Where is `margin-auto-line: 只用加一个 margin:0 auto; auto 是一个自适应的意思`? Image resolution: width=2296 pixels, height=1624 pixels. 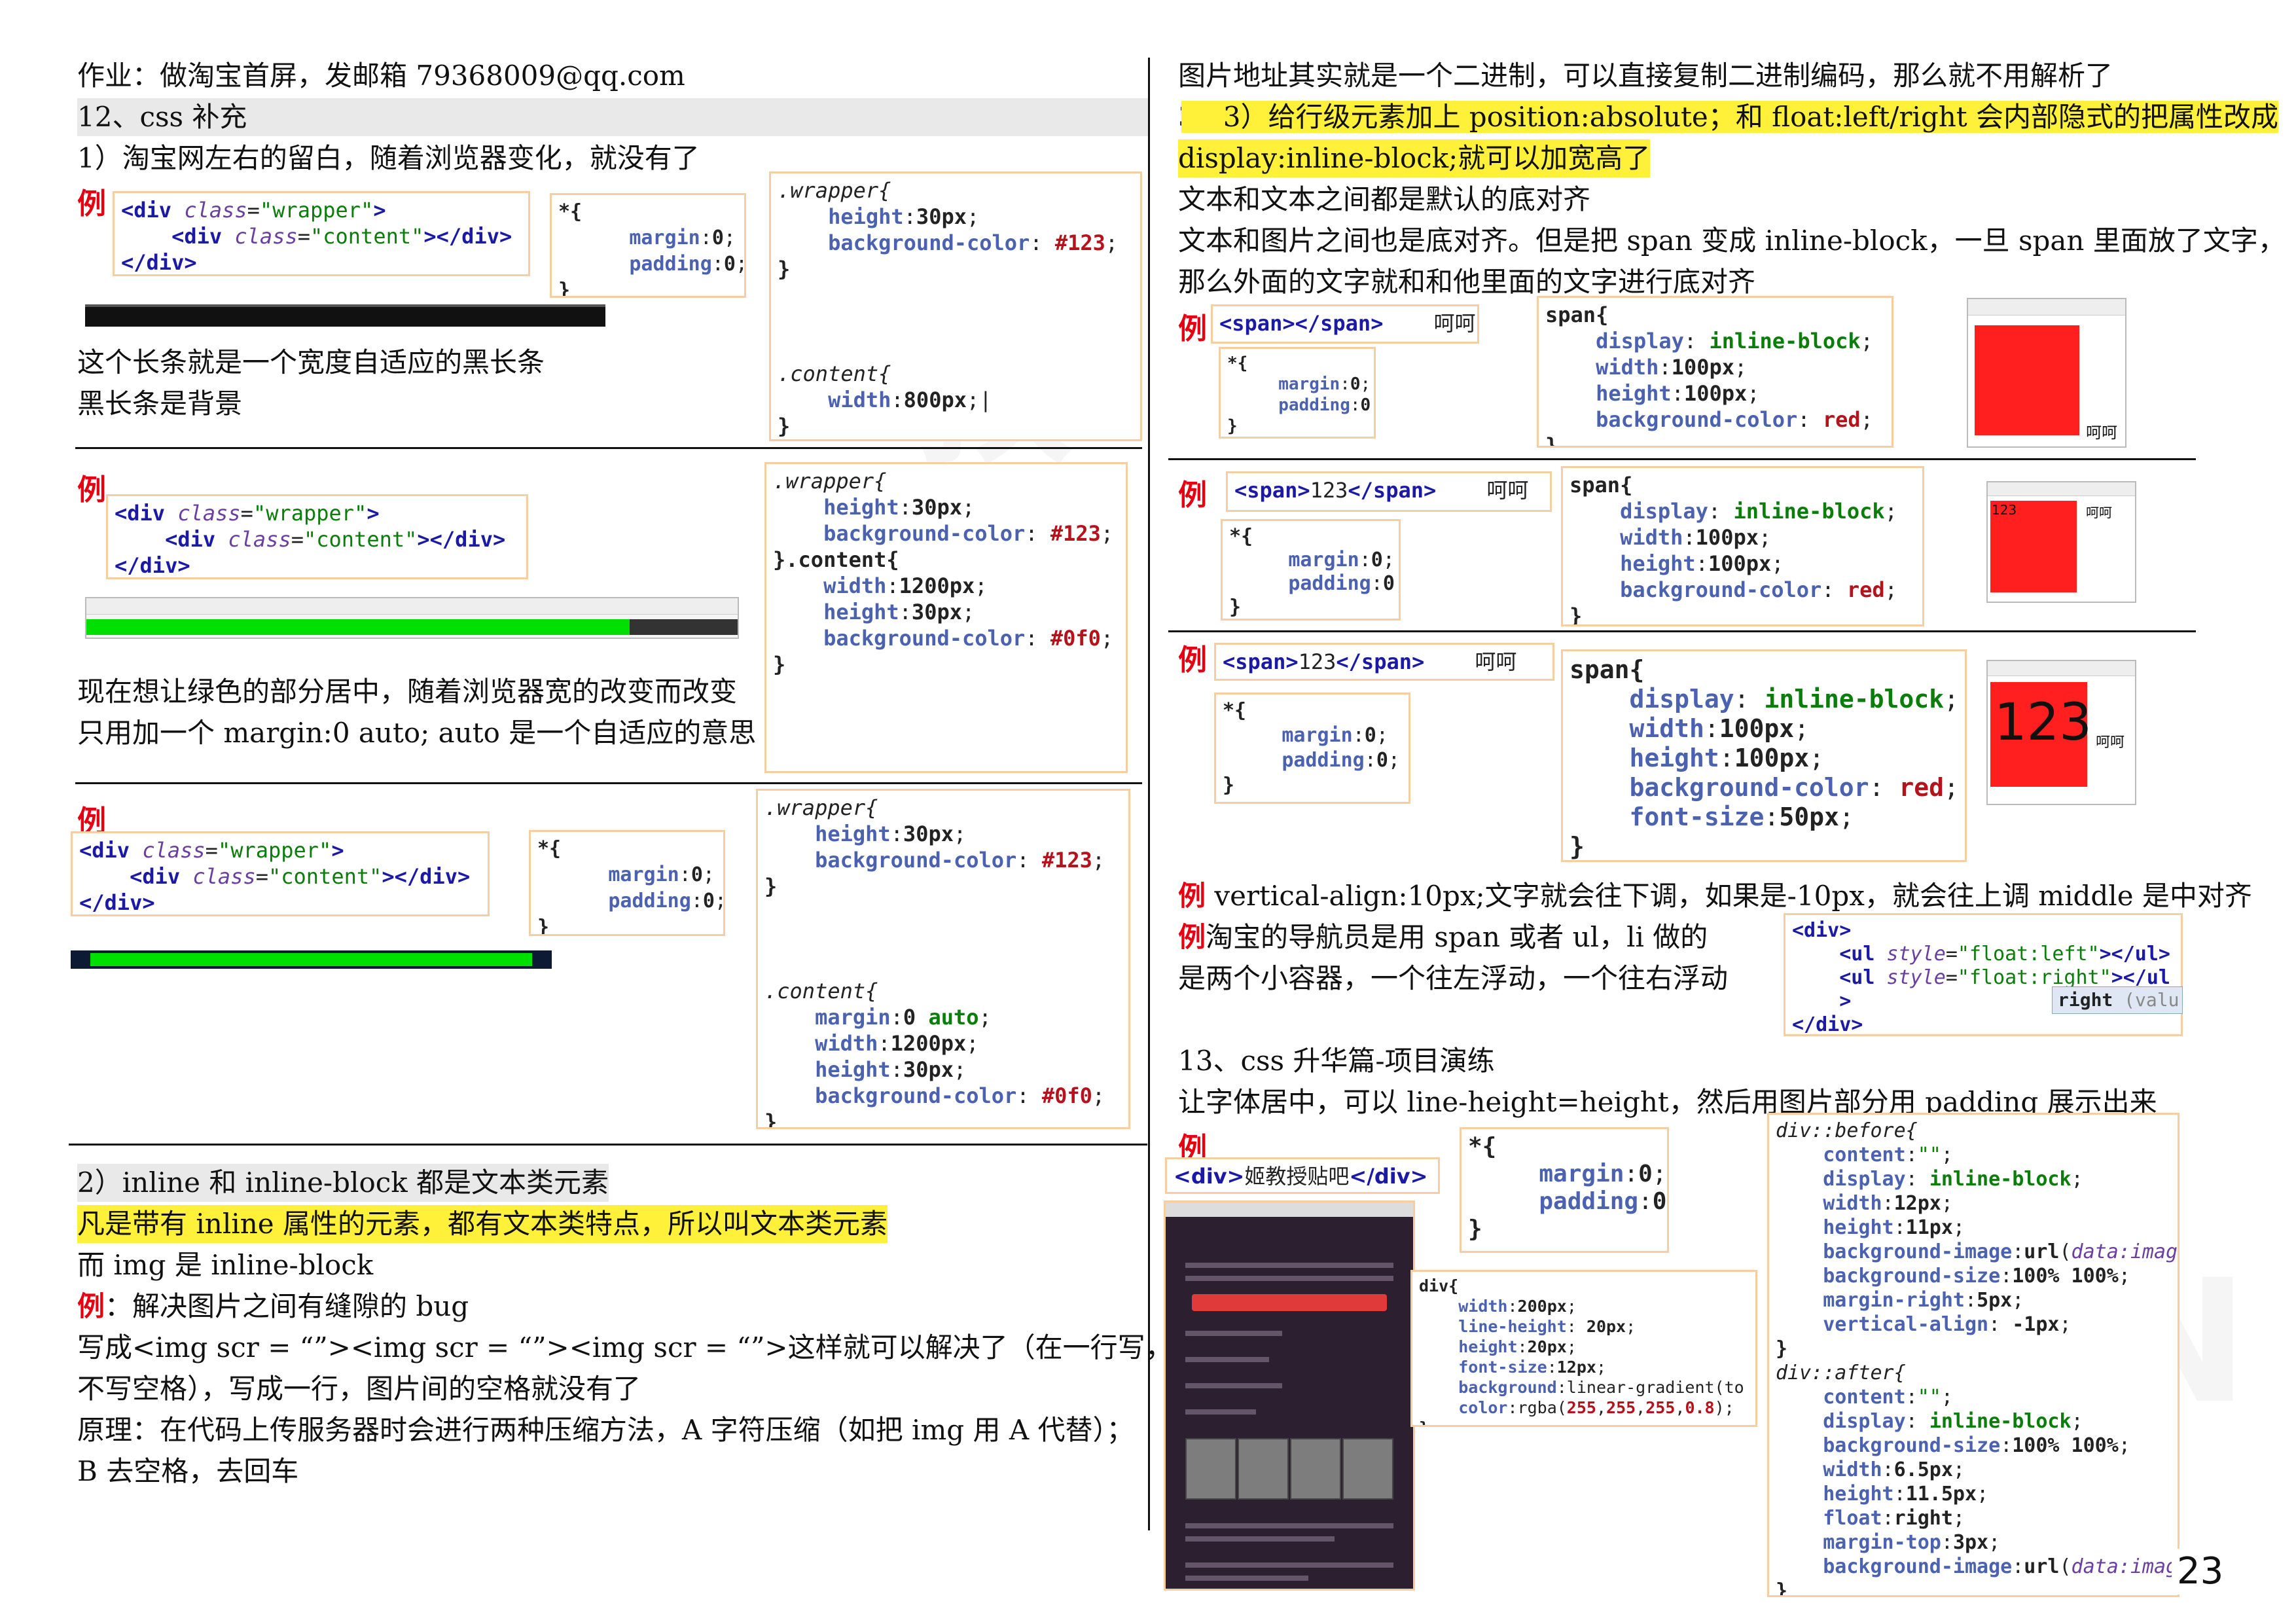 margin-auto-line: 只用加一个 margin:0 auto; auto 是一个自适应的意思 is located at coordinates (417, 733).